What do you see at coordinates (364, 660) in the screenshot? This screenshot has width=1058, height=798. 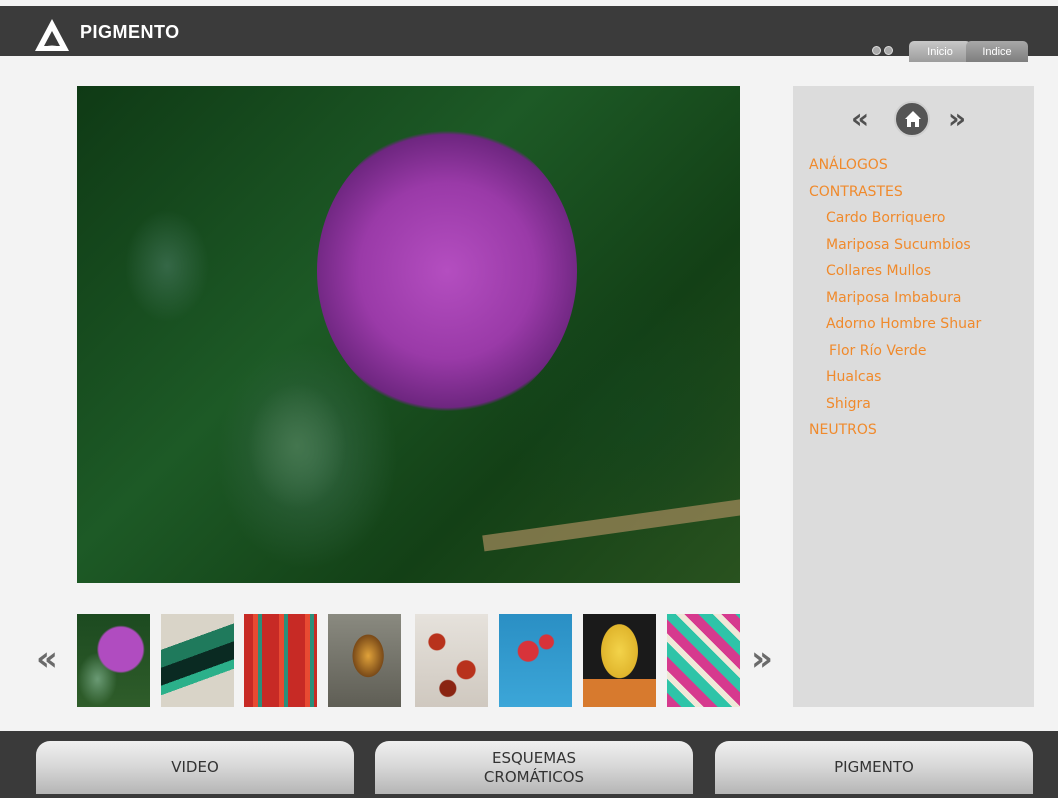 I see `thumbnail-butterfly` at bounding box center [364, 660].